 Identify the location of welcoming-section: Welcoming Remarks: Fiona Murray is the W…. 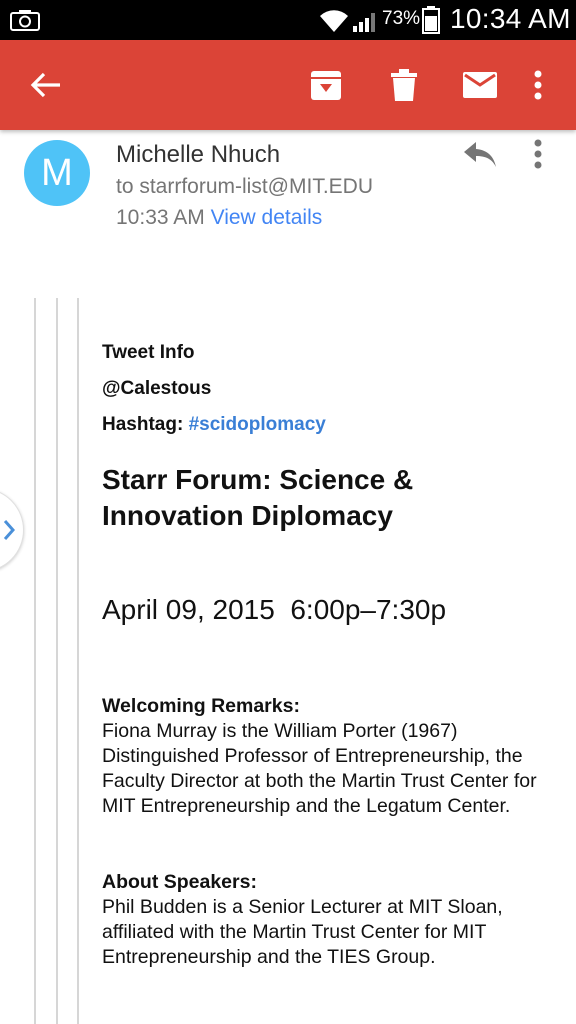
(332, 756).